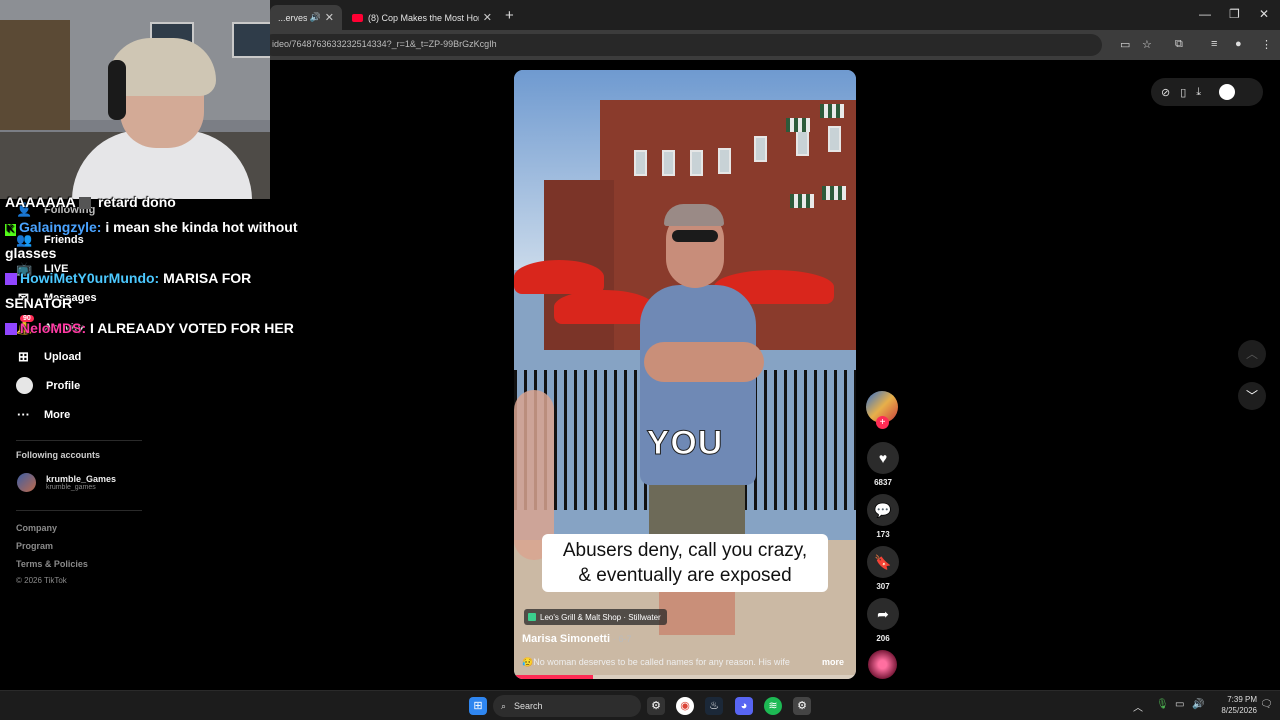  What do you see at coordinates (1214, 44) in the screenshot?
I see `media-controls-icon: ≡` at bounding box center [1214, 44].